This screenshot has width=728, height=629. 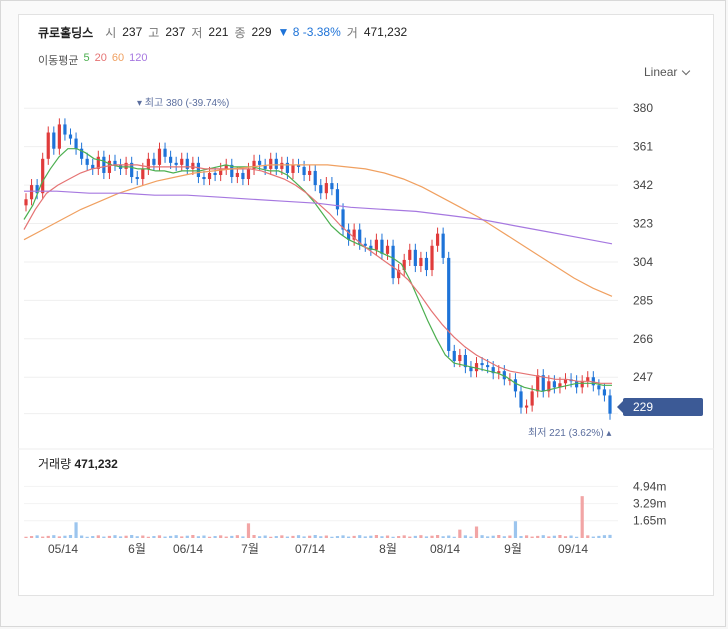 I want to click on x-tick-label: 8월, so click(x=388, y=549).